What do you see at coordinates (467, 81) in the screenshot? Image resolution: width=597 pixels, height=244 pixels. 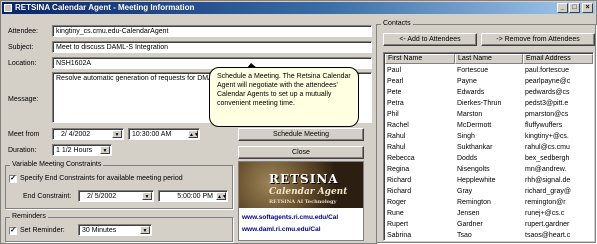 I see `contact-last-name: Payne` at bounding box center [467, 81].